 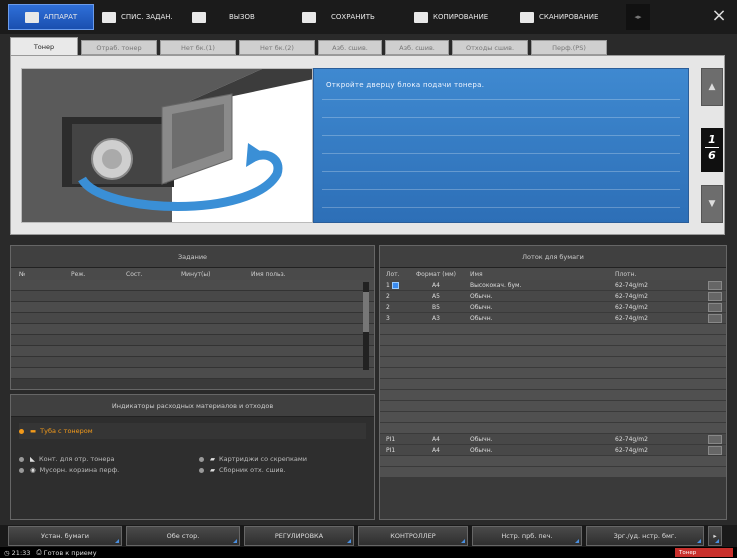 What do you see at coordinates (490, 47) in the screenshot?
I see `tab-staple-waste: Отходы сшив.` at bounding box center [490, 47].